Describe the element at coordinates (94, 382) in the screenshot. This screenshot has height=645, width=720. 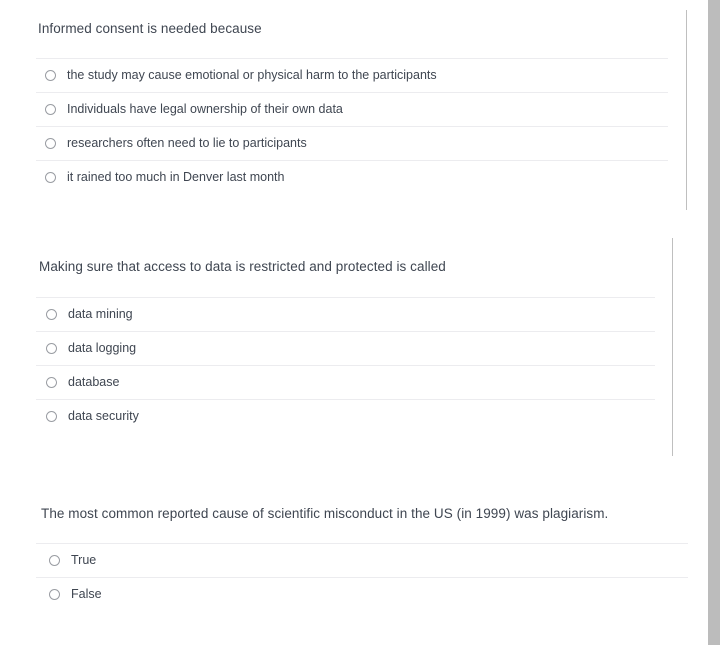
I see `option-label: database` at that location.